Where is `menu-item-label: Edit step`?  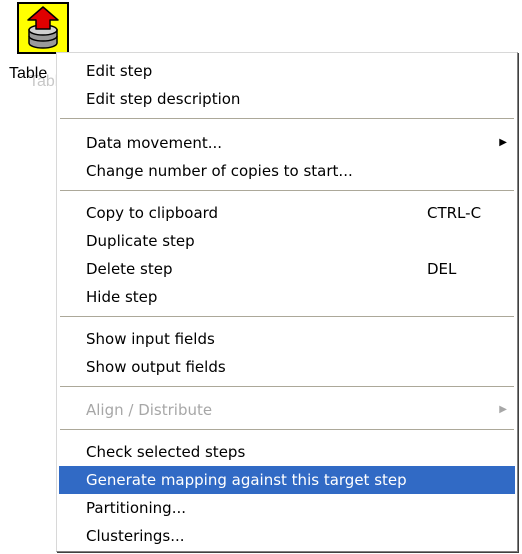 menu-item-label: Edit step is located at coordinates (119, 71).